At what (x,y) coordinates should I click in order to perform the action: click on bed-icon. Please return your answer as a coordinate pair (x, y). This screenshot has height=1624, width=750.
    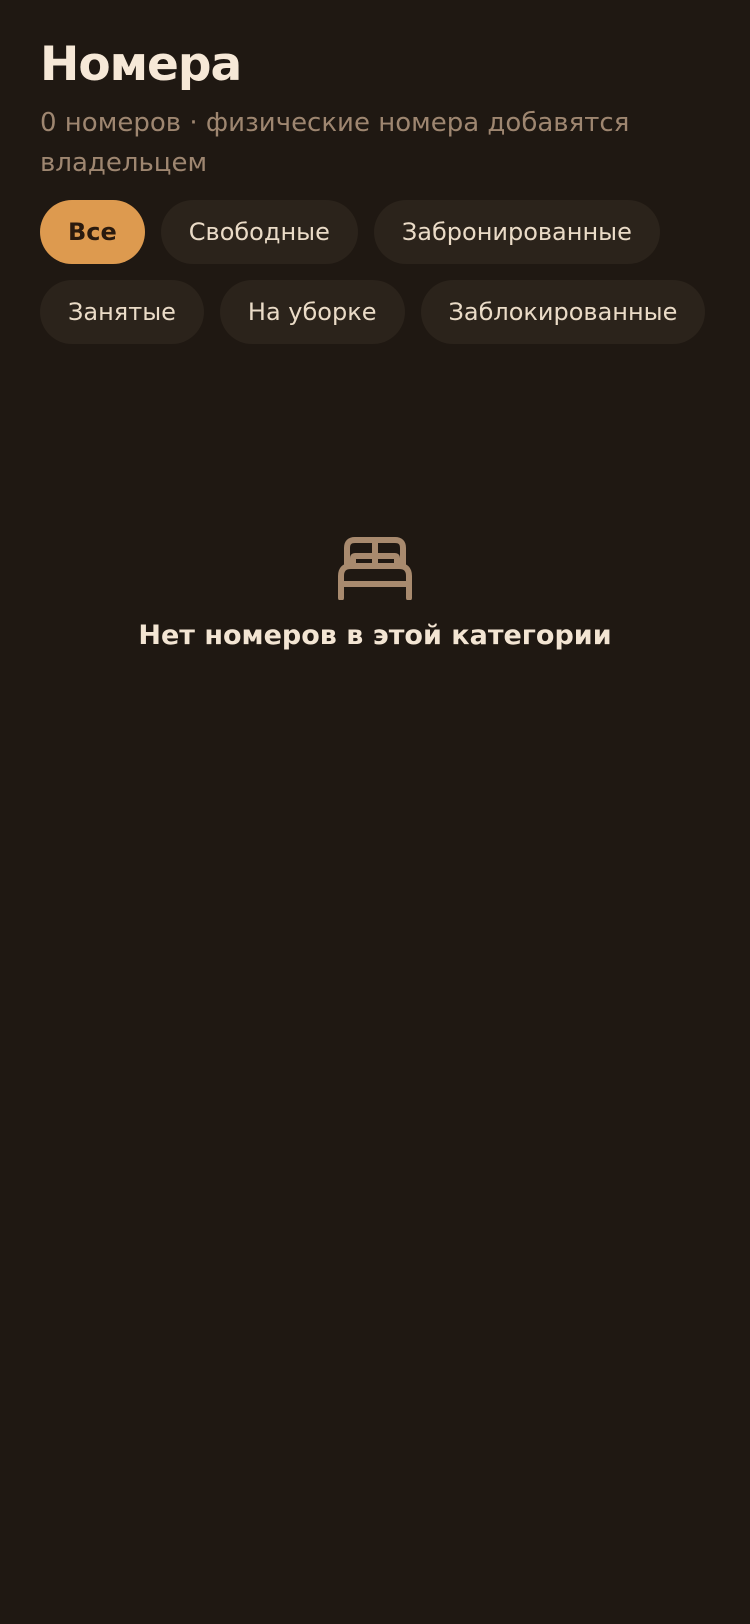
    Looking at the image, I should click on (375, 568).